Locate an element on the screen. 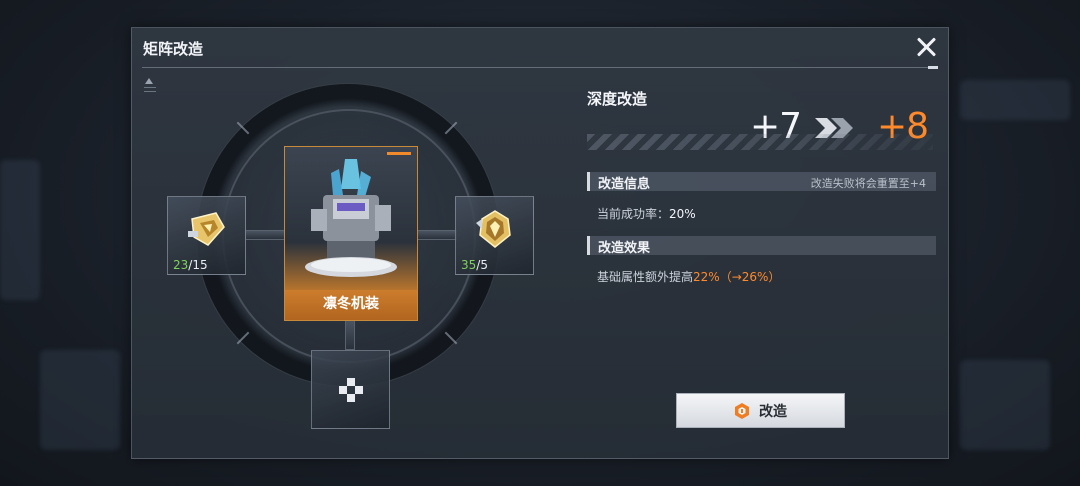 The image size is (1080, 486). material-slot-right: 35/5 is located at coordinates (494, 235).